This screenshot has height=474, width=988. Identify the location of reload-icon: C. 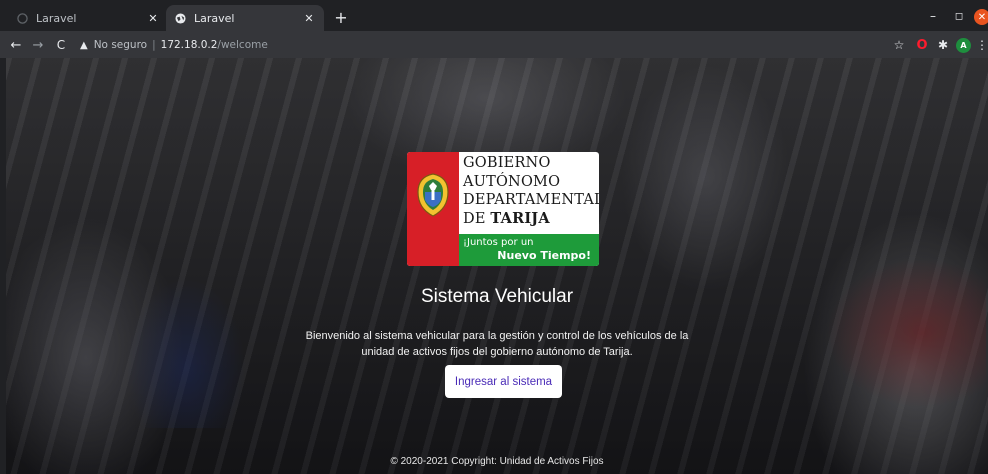
(61, 45).